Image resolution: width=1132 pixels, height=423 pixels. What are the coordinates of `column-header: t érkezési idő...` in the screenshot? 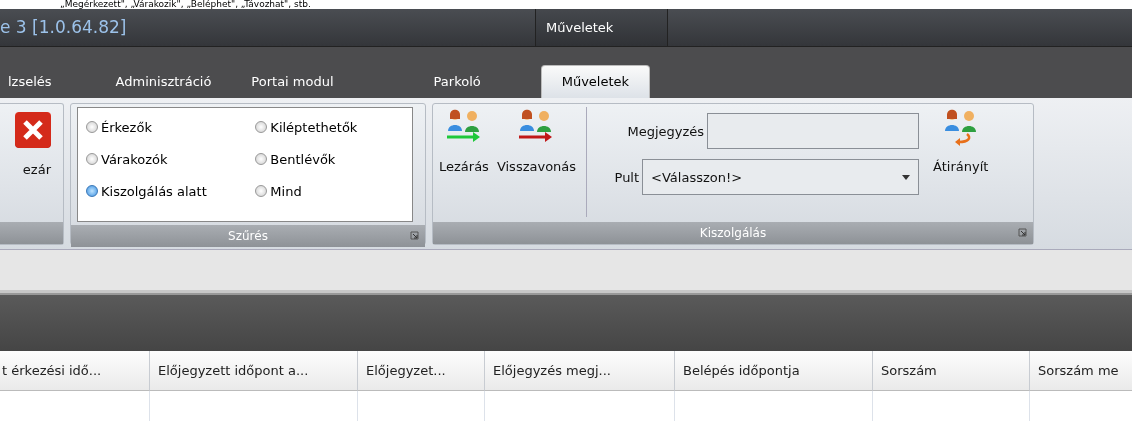 It's located at (75, 371).